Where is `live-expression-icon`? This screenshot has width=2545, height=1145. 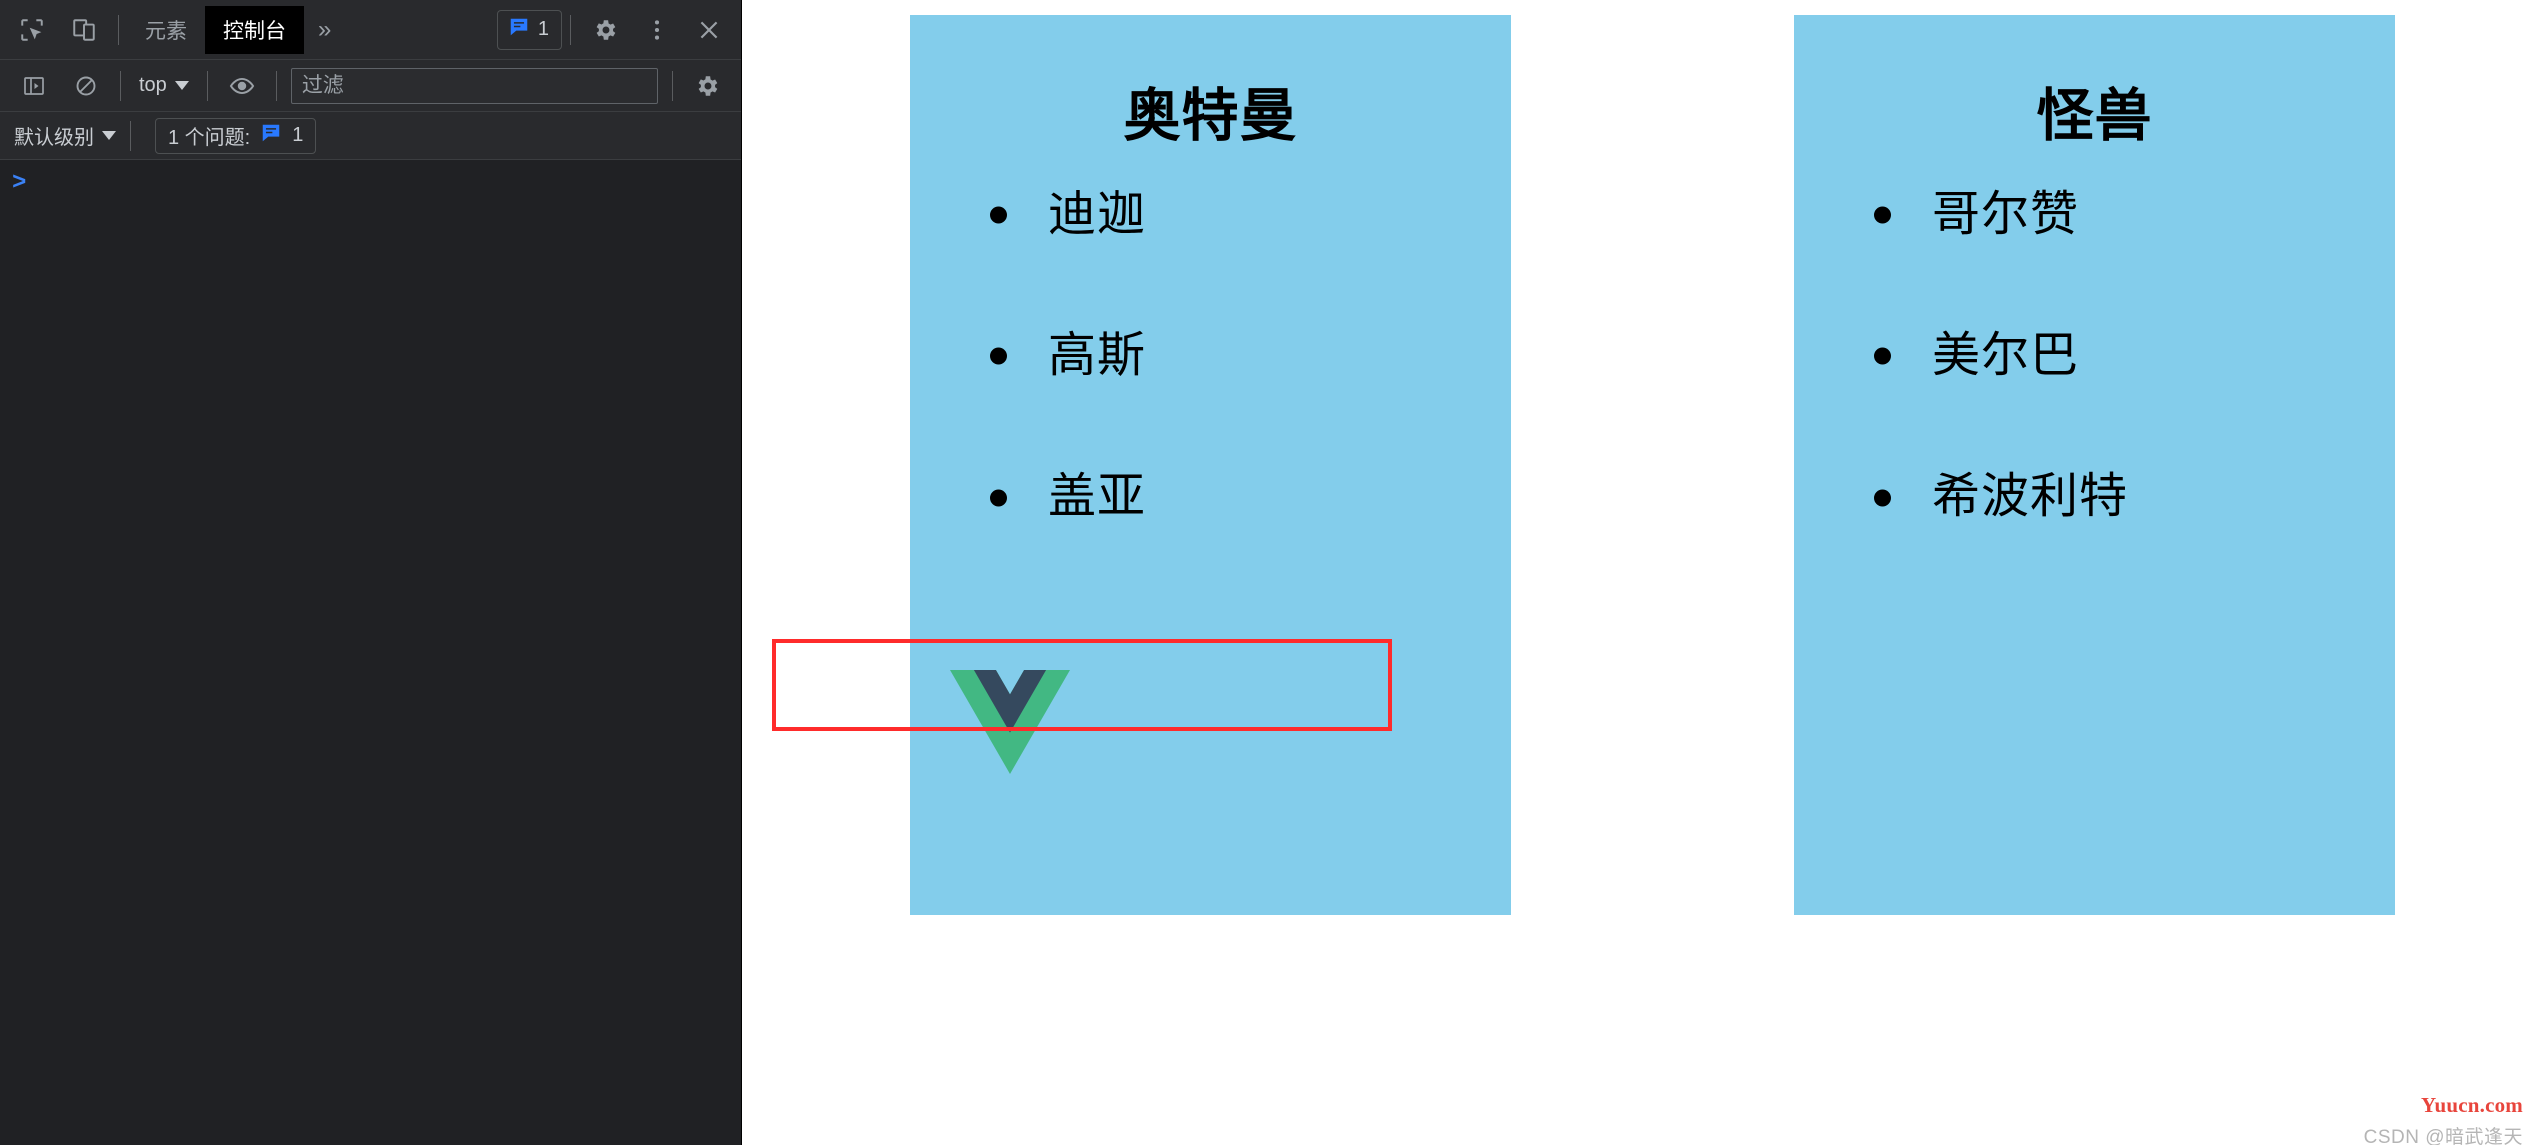
live-expression-icon is located at coordinates (242, 86).